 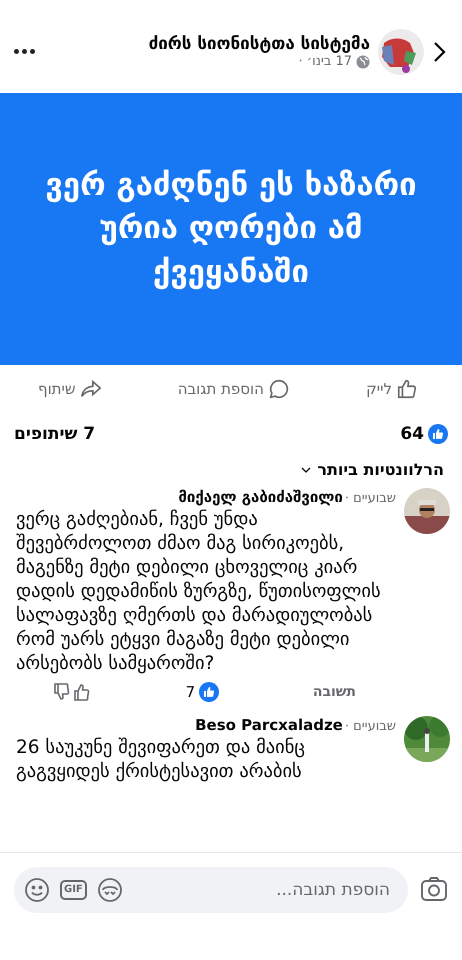 What do you see at coordinates (73, 692) in the screenshot?
I see `like-dislike-icon` at bounding box center [73, 692].